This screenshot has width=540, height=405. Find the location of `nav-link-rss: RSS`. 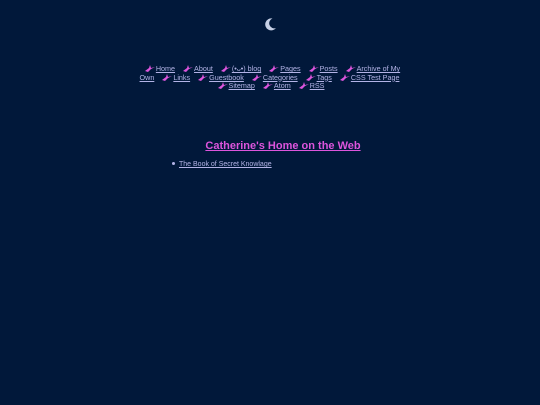

nav-link-rss: RSS is located at coordinates (311, 85).